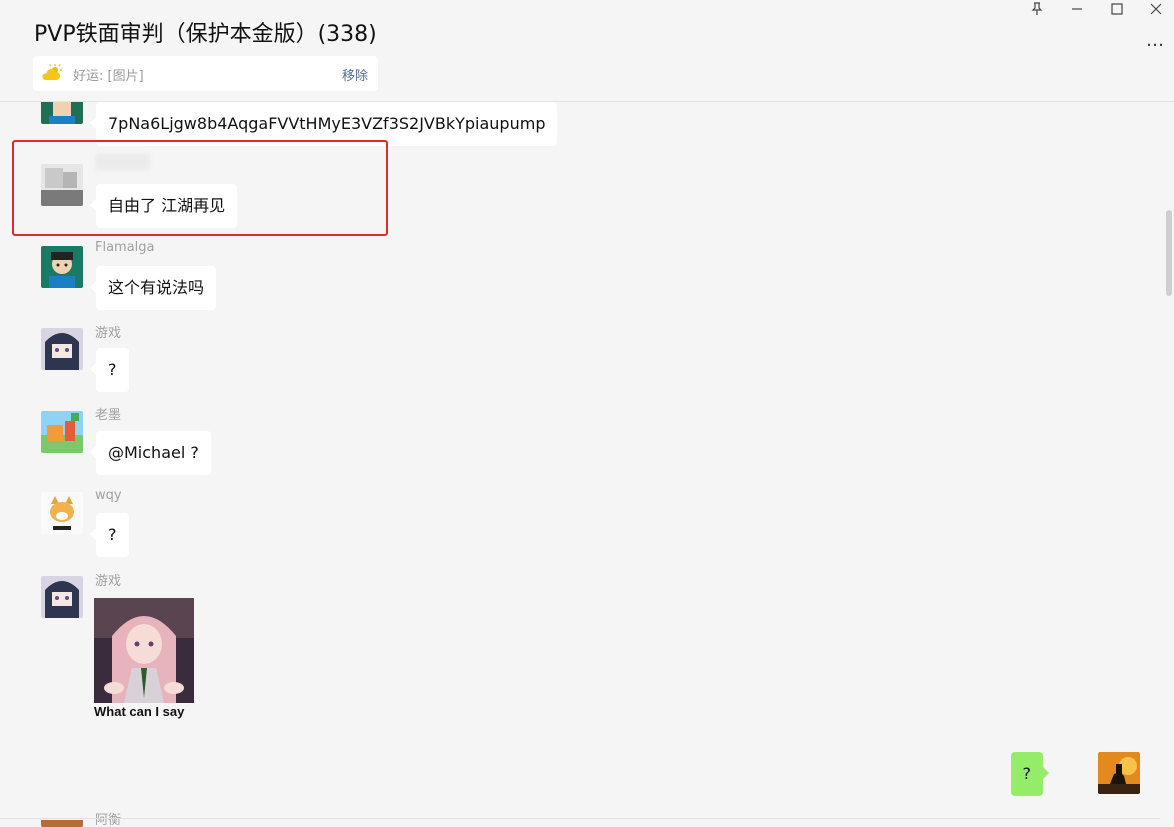  What do you see at coordinates (150, 453) in the screenshot?
I see `message-bubble: @Michael ?` at bounding box center [150, 453].